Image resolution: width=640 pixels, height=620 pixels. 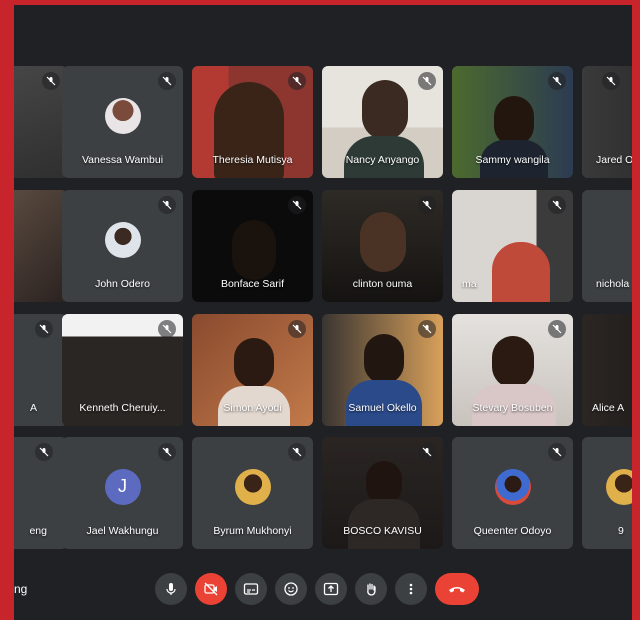 I want to click on participant-tile: Theresia Mutisya, so click(x=252, y=122).